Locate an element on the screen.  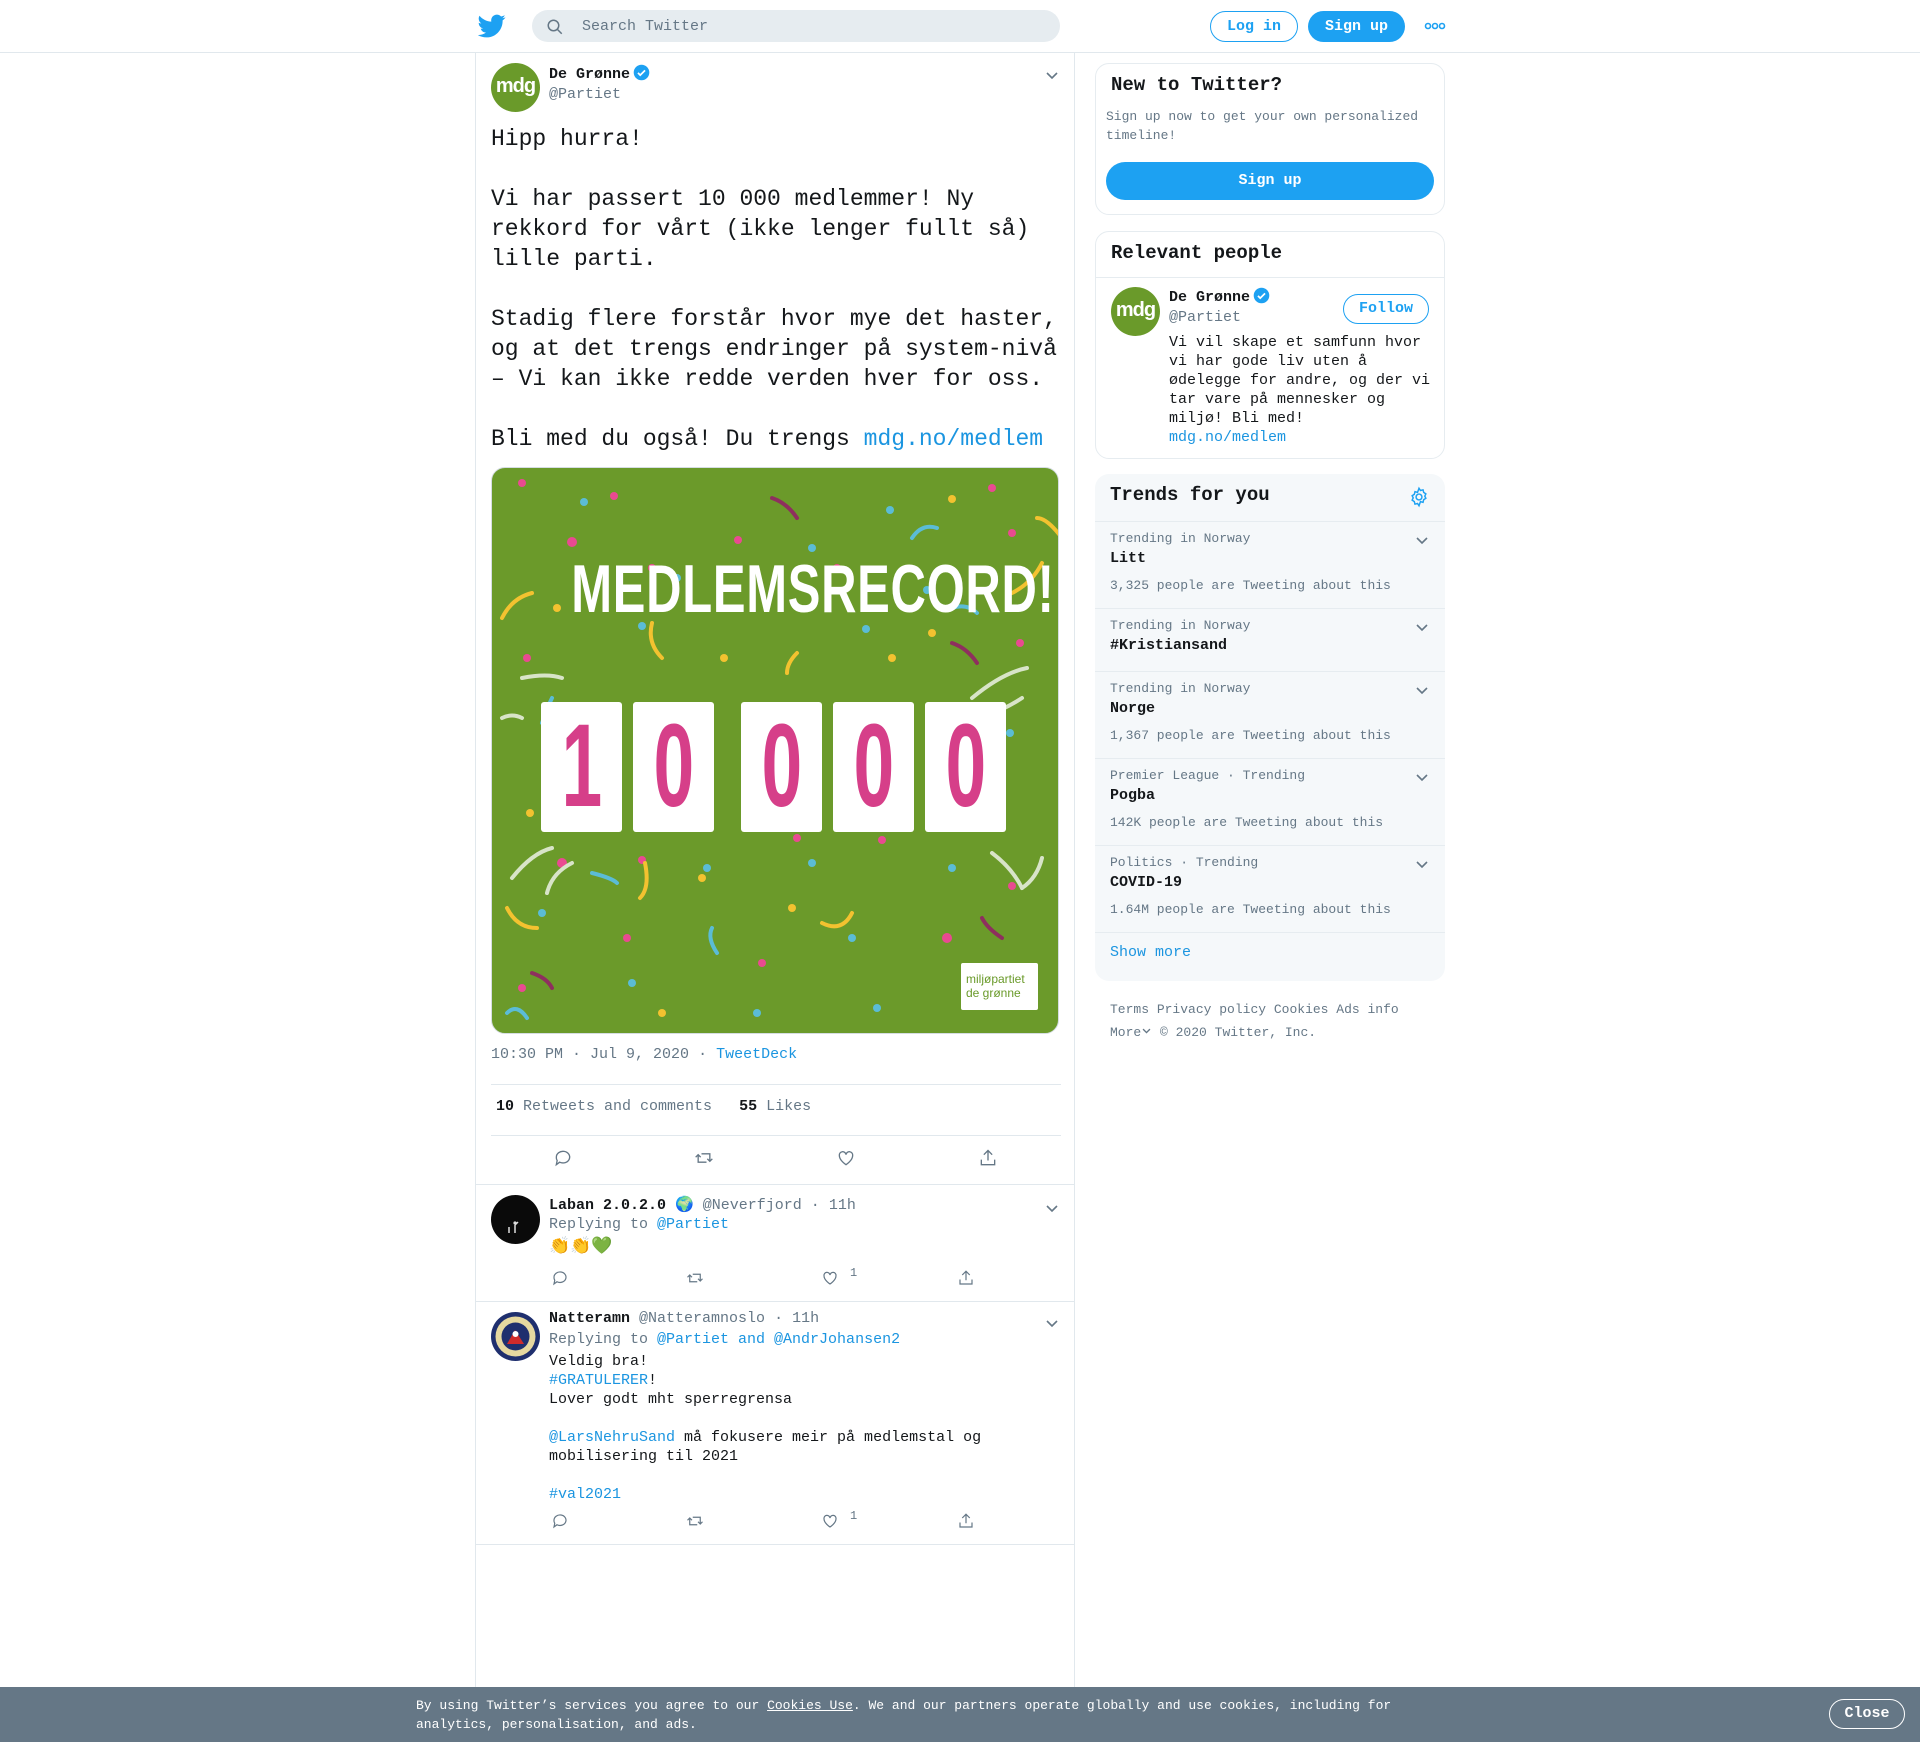
footer-ads: Ads info is located at coordinates (1367, 1009).